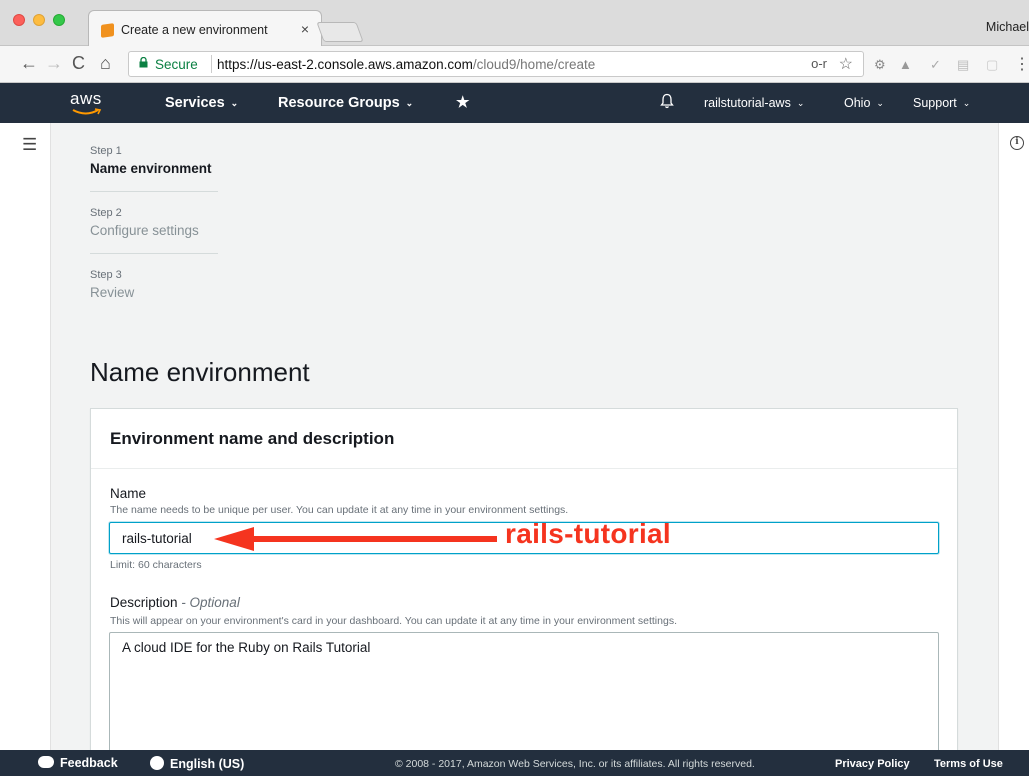 Image resolution: width=1029 pixels, height=776 pixels. What do you see at coordinates (857, 103) in the screenshot?
I see `region-label: Ohio` at bounding box center [857, 103].